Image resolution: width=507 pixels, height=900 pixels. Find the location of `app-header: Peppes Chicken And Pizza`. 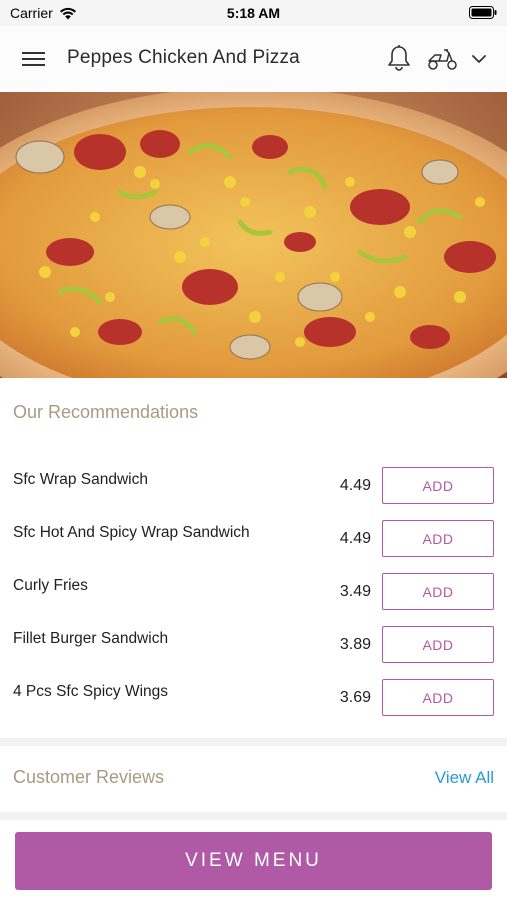

app-header: Peppes Chicken And Pizza is located at coordinates (253, 59).